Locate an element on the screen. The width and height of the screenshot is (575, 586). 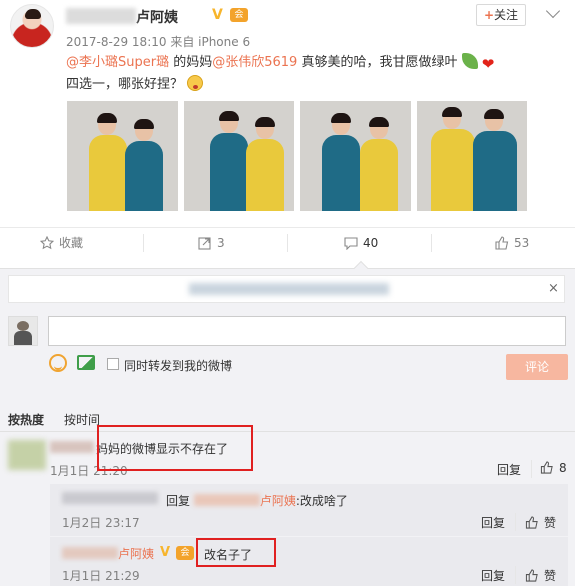
reply-time: 1月1日 21:29 is located at coordinates (101, 576).